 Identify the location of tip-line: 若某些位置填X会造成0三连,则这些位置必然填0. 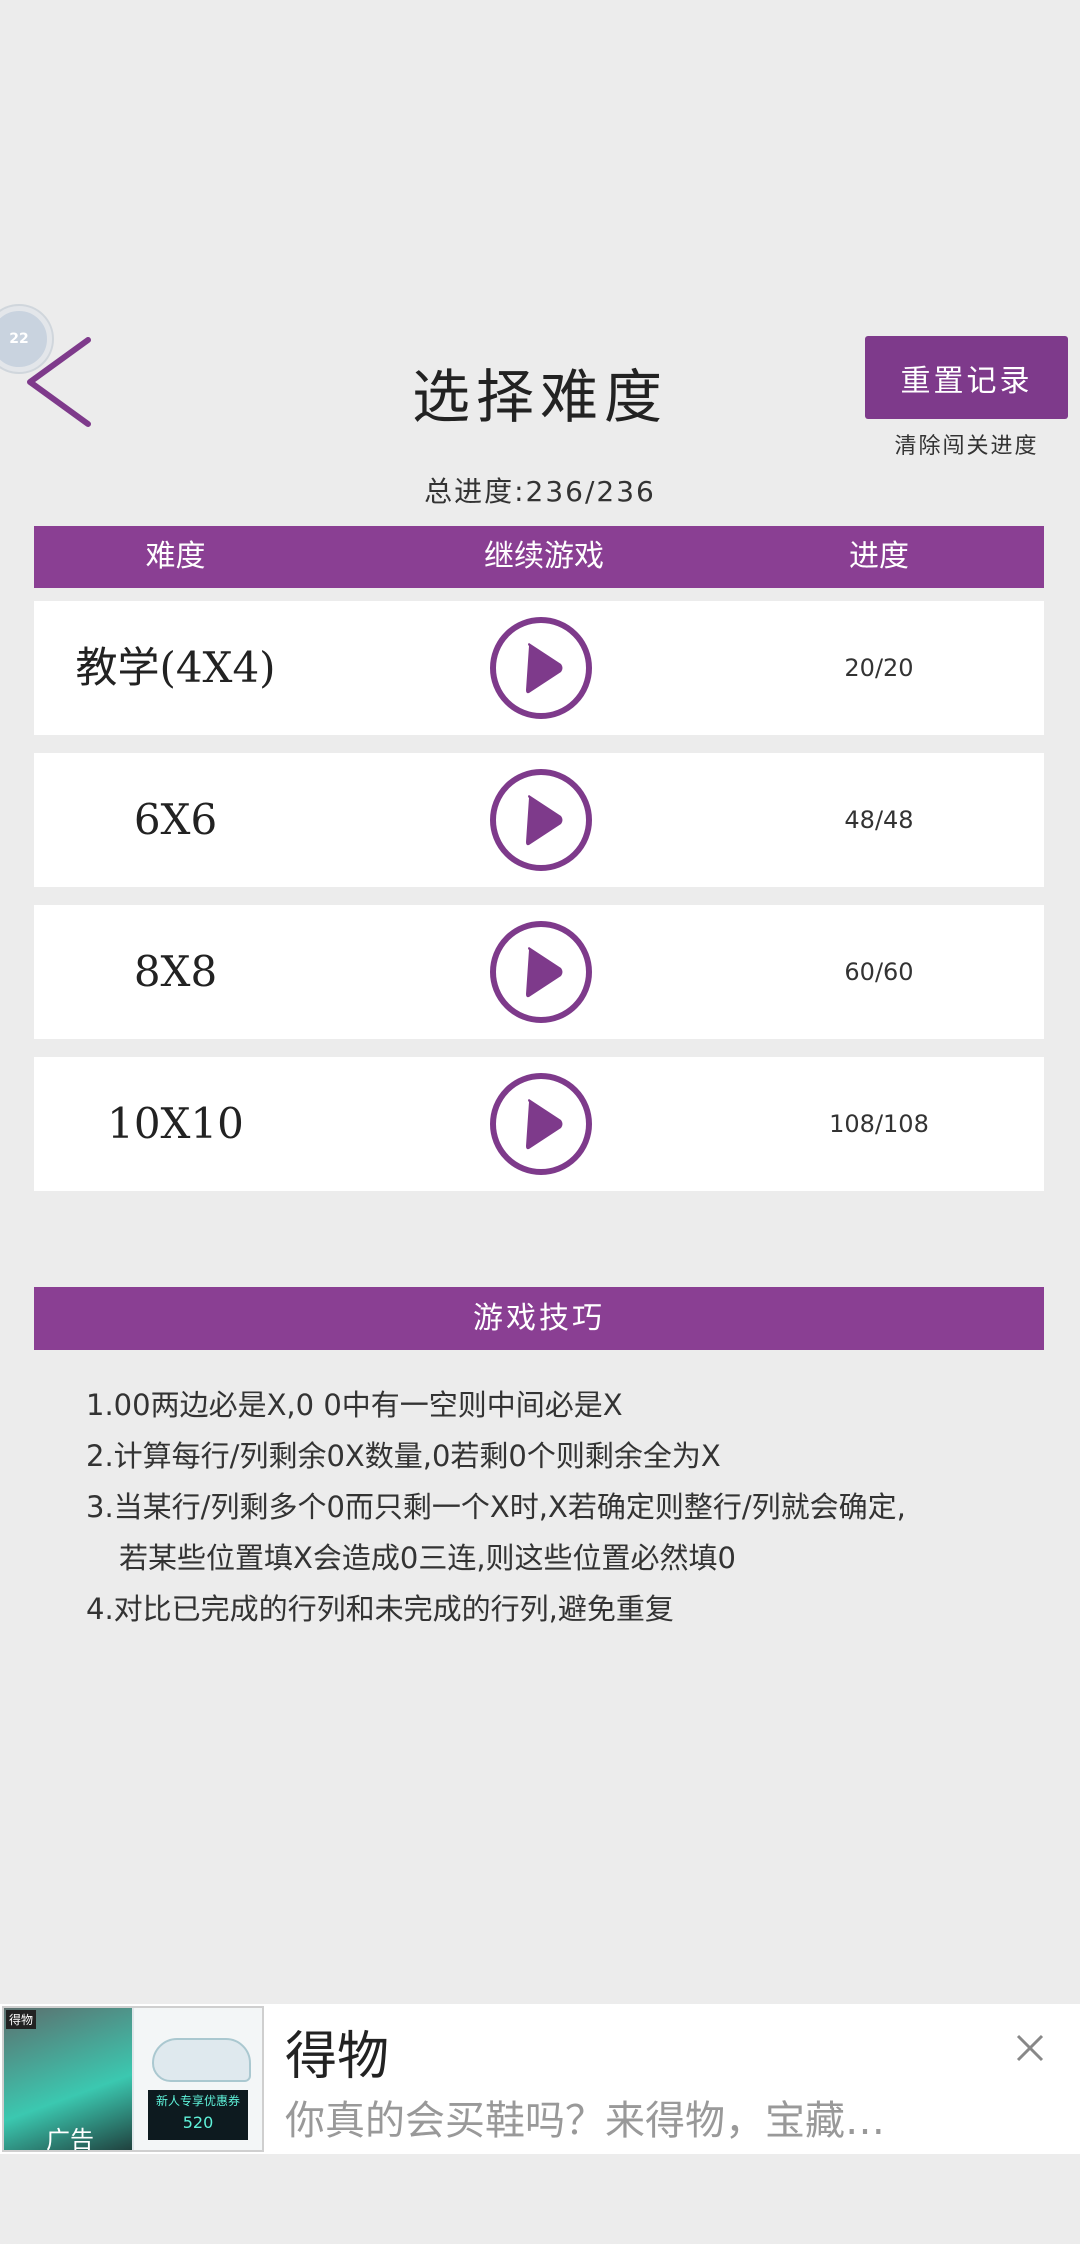
(427, 1558).